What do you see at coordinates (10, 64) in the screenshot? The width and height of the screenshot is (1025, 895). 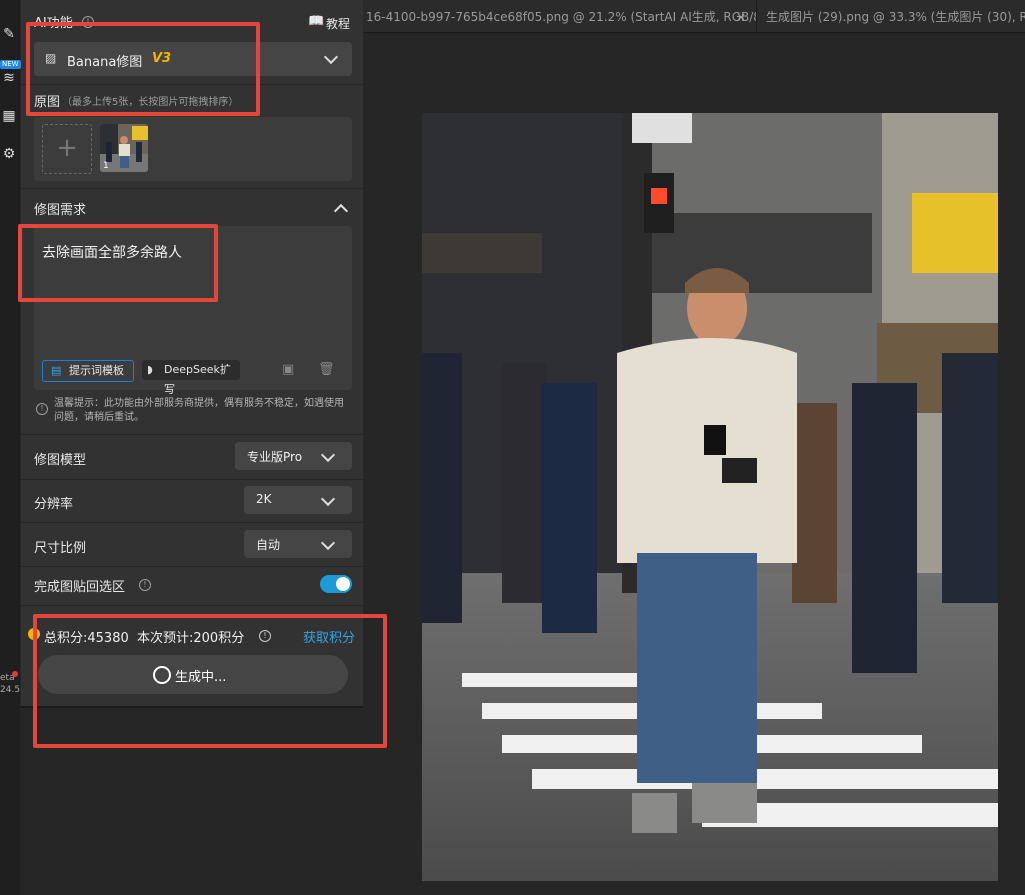 I see `new-badge: NEW` at bounding box center [10, 64].